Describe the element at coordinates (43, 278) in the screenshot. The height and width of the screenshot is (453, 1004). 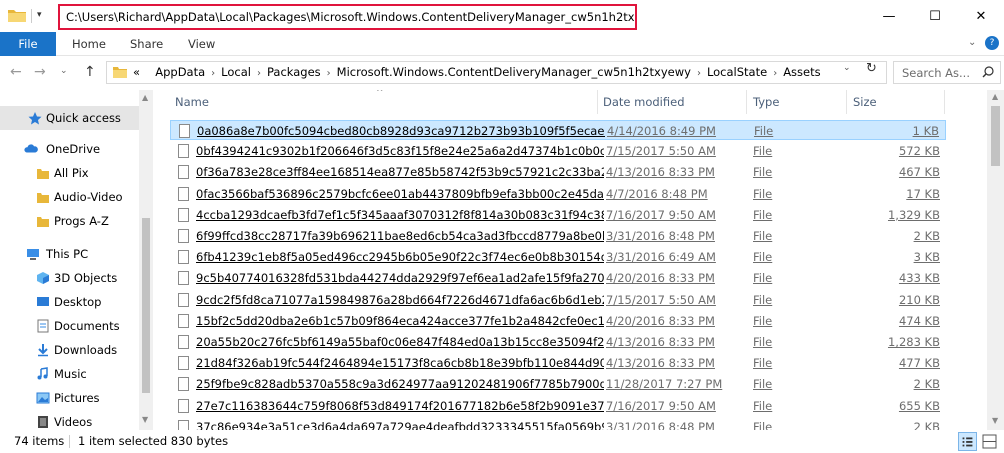
I see `cube-icon` at that location.